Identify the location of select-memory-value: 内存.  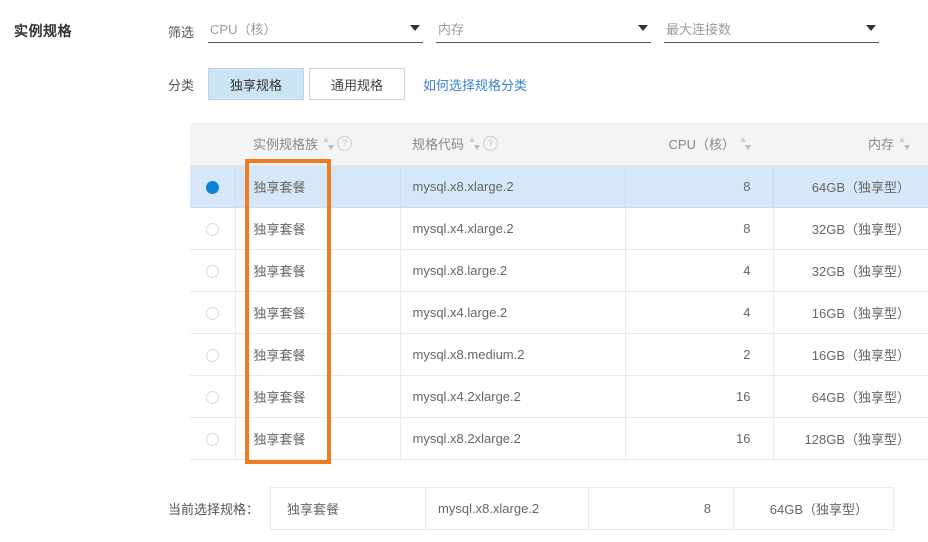
(451, 29).